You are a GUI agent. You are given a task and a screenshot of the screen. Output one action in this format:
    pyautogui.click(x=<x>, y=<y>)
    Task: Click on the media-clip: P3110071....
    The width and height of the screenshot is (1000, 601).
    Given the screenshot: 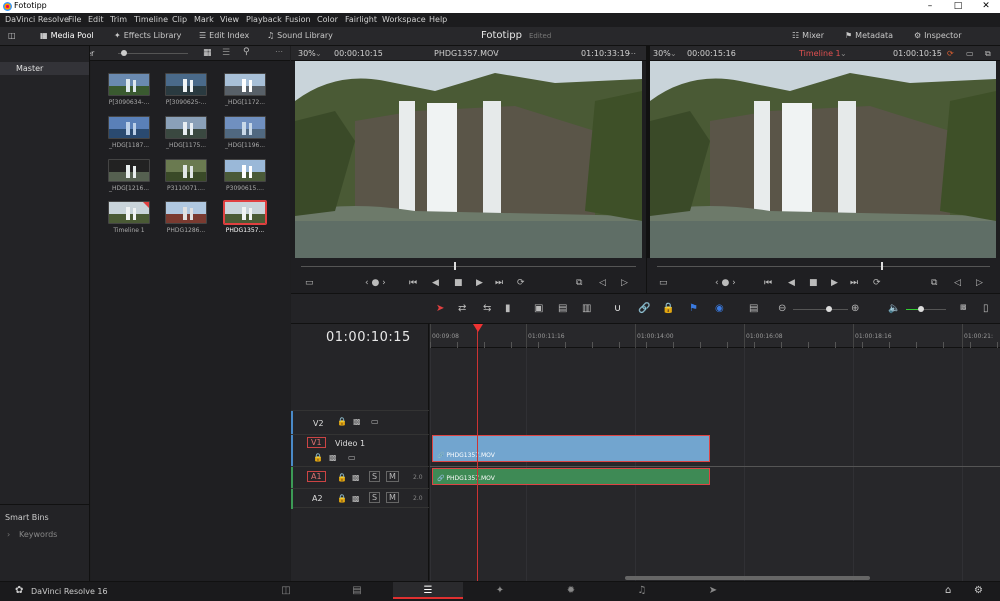 What is the action you would take?
    pyautogui.click(x=186, y=175)
    